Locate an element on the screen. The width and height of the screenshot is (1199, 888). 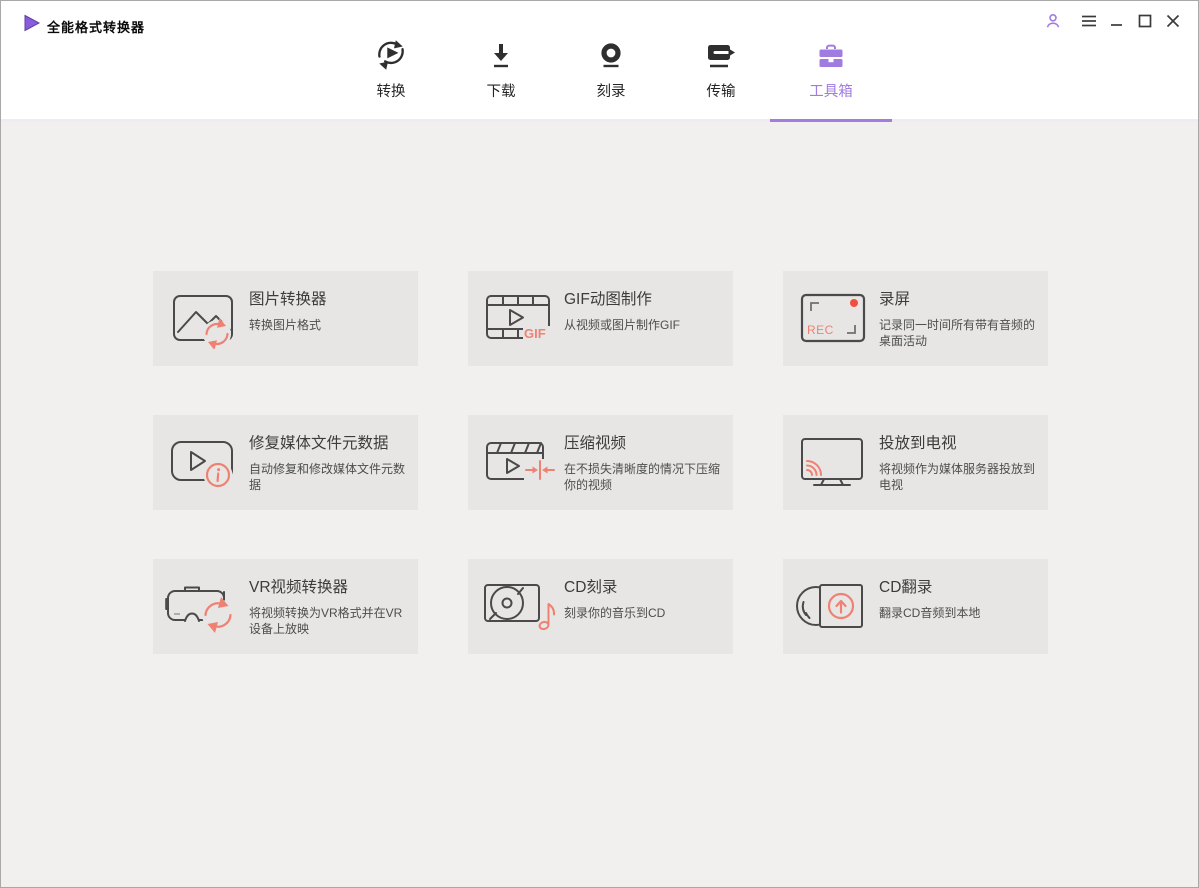
card-screen-record: REC 录屏 记录同一时间所有带有音频的桌面活动 is located at coordinates (915, 318).